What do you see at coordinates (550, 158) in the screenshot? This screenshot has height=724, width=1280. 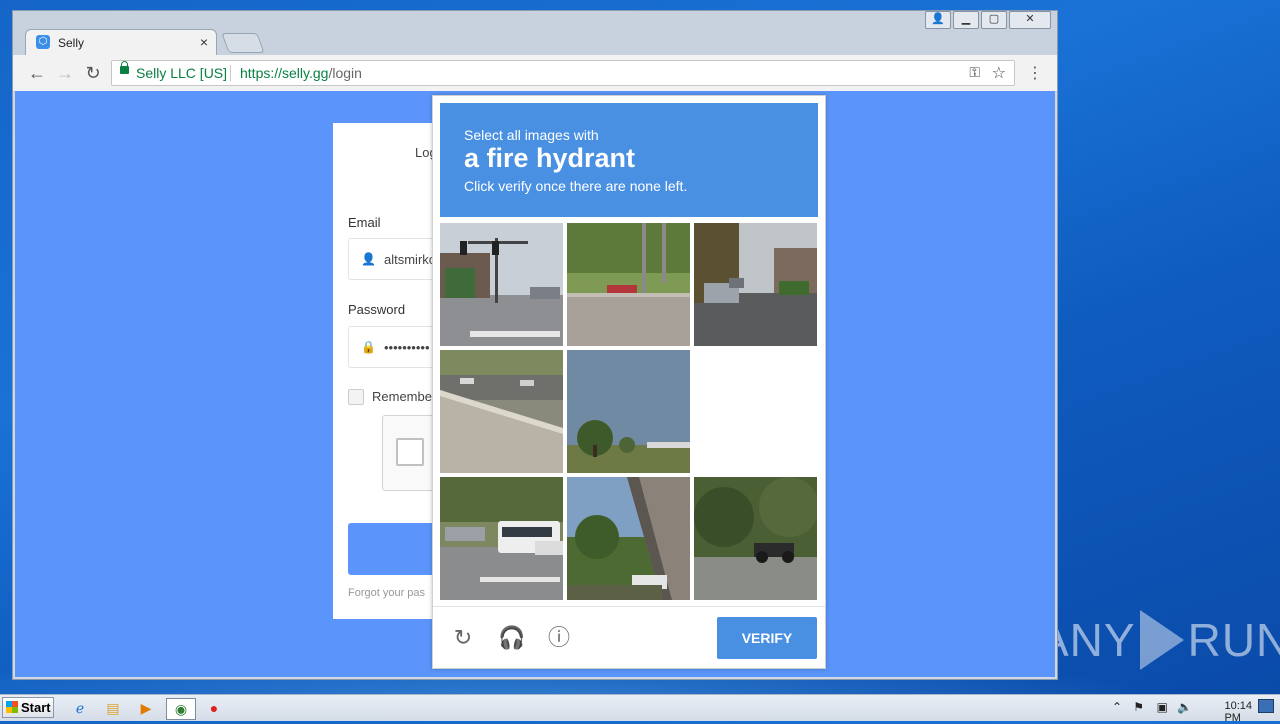 I see `captcha-target: a fire hydrant` at bounding box center [550, 158].